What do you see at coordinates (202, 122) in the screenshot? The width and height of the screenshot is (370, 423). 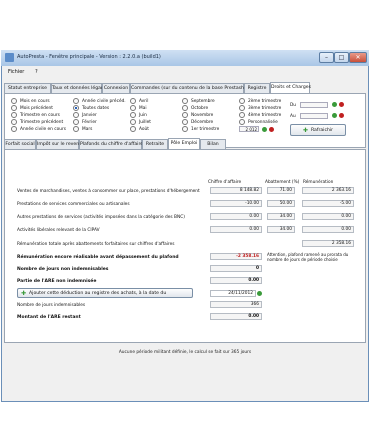 I see `radio-label: Décembre` at bounding box center [202, 122].